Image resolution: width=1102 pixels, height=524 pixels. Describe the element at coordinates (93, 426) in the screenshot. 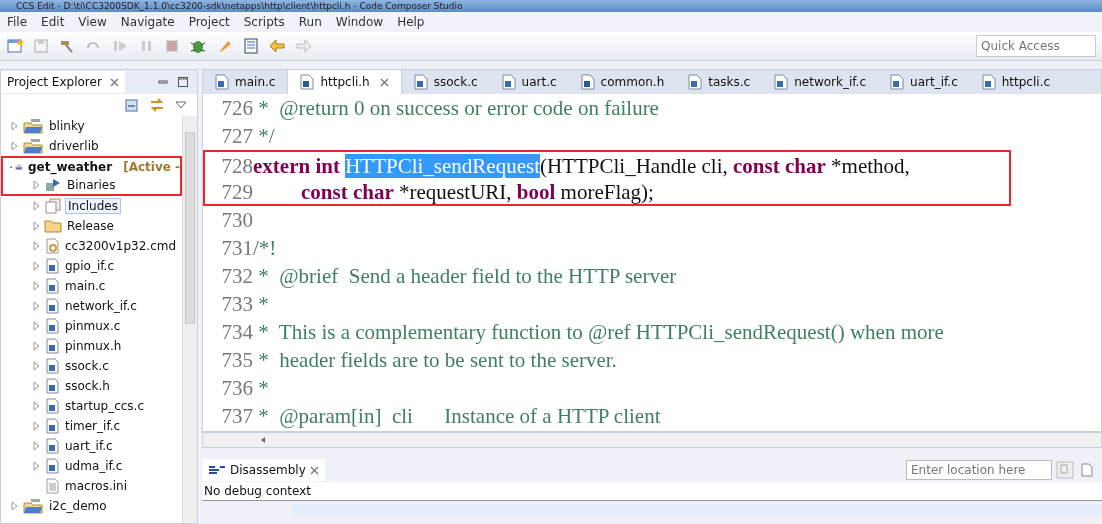

I see `tree-item: timer_if.c` at that location.